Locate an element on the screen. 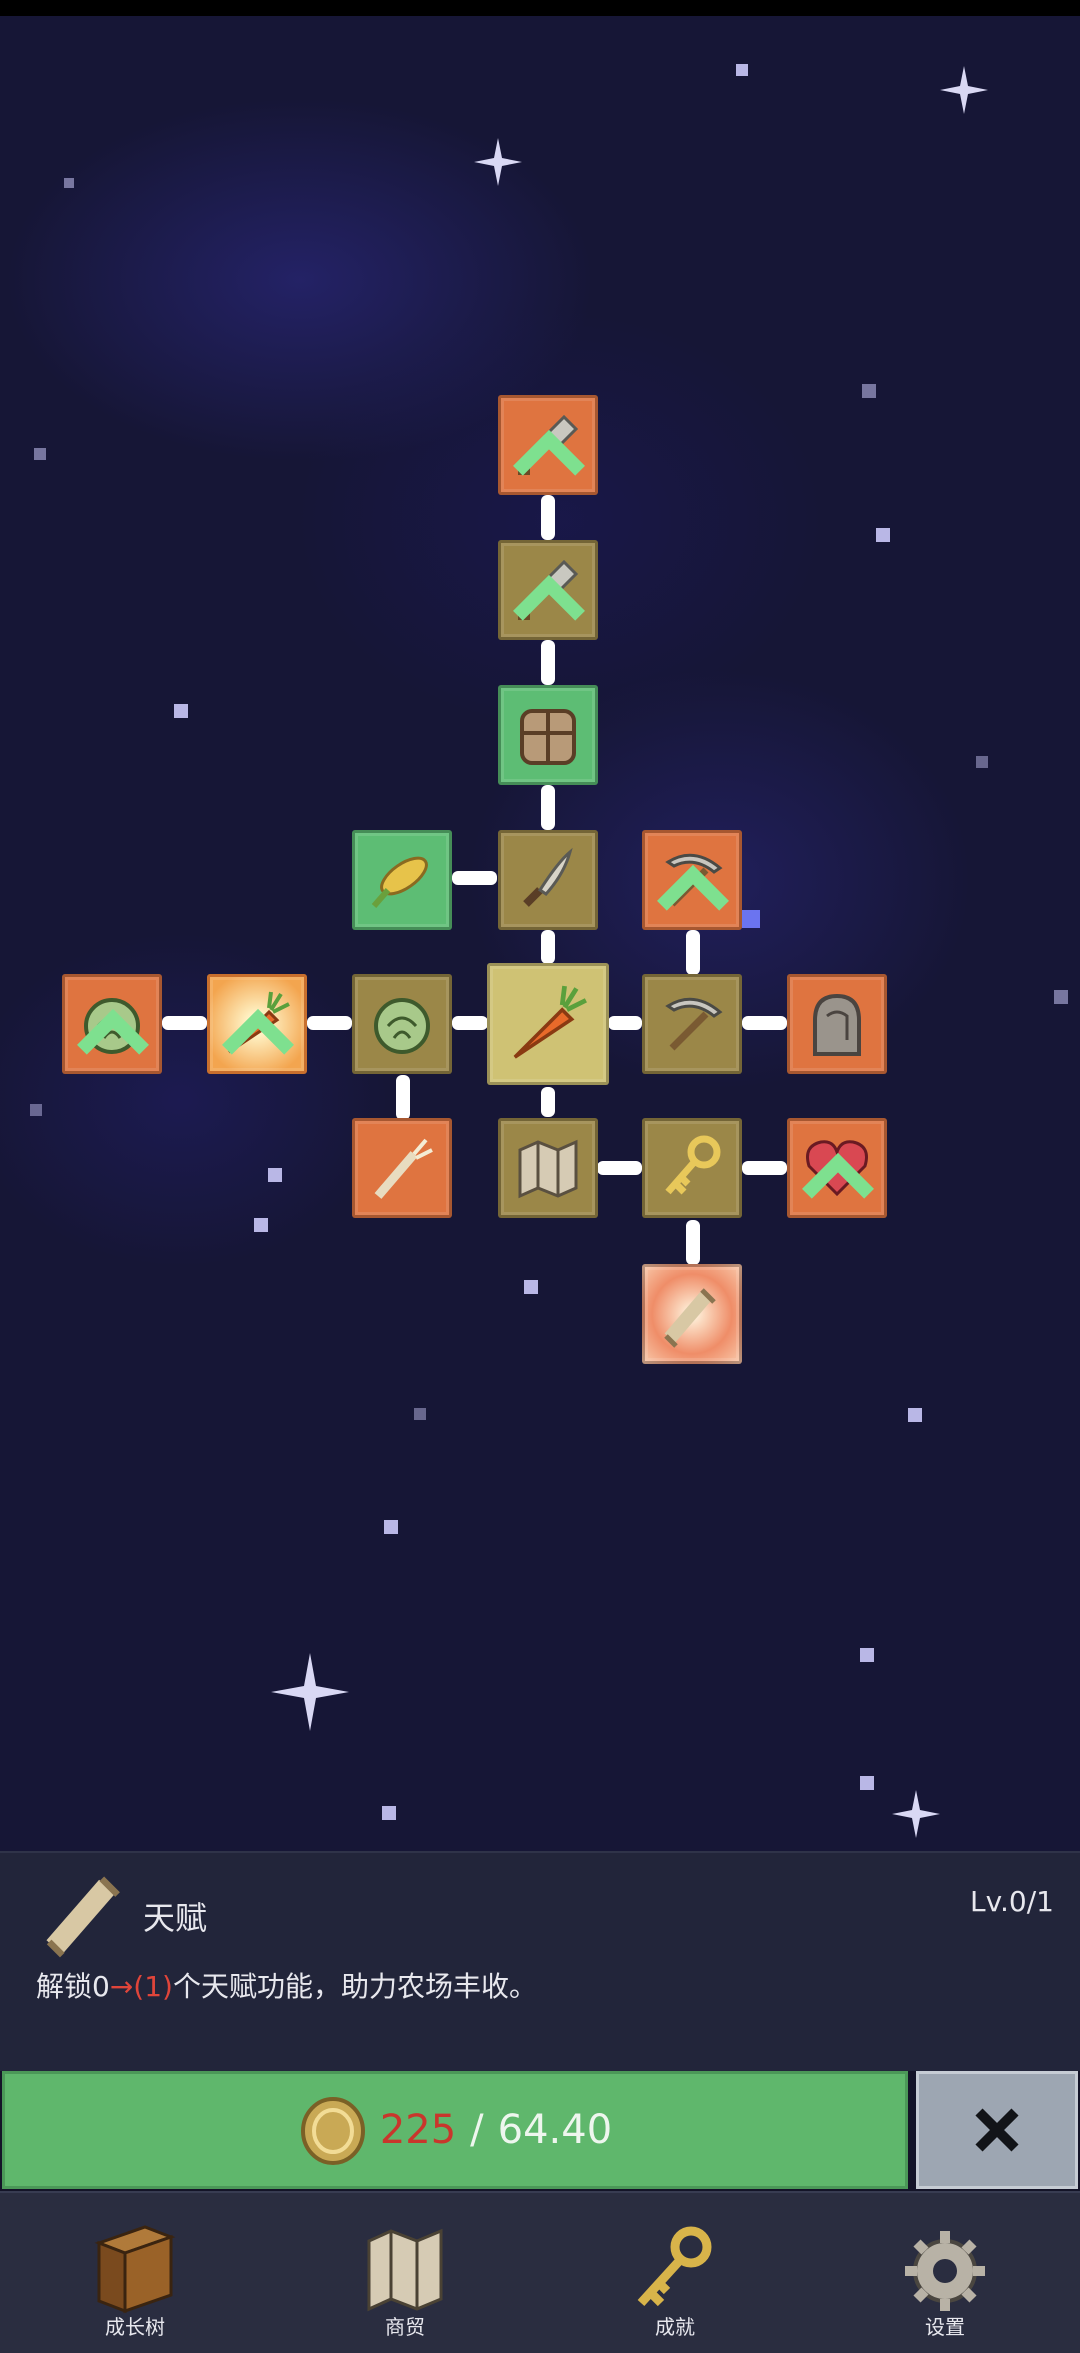  corn-icon is located at coordinates (399, 882).